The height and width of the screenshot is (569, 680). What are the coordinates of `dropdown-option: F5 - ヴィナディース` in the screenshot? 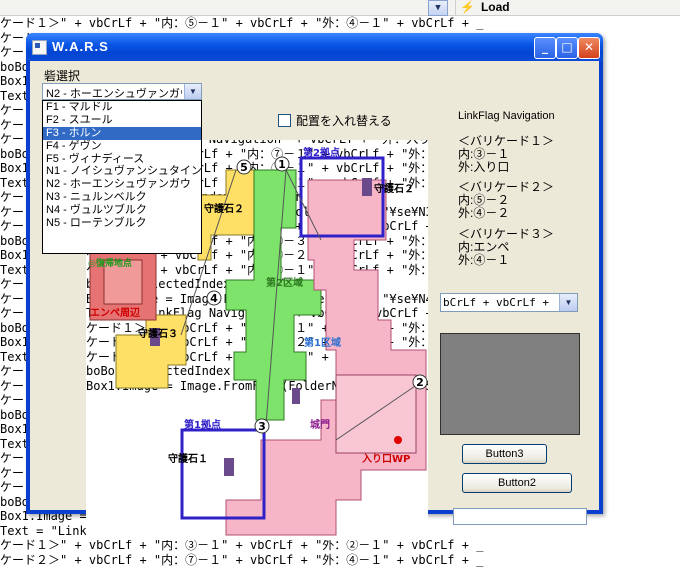 It's located at (122, 159).